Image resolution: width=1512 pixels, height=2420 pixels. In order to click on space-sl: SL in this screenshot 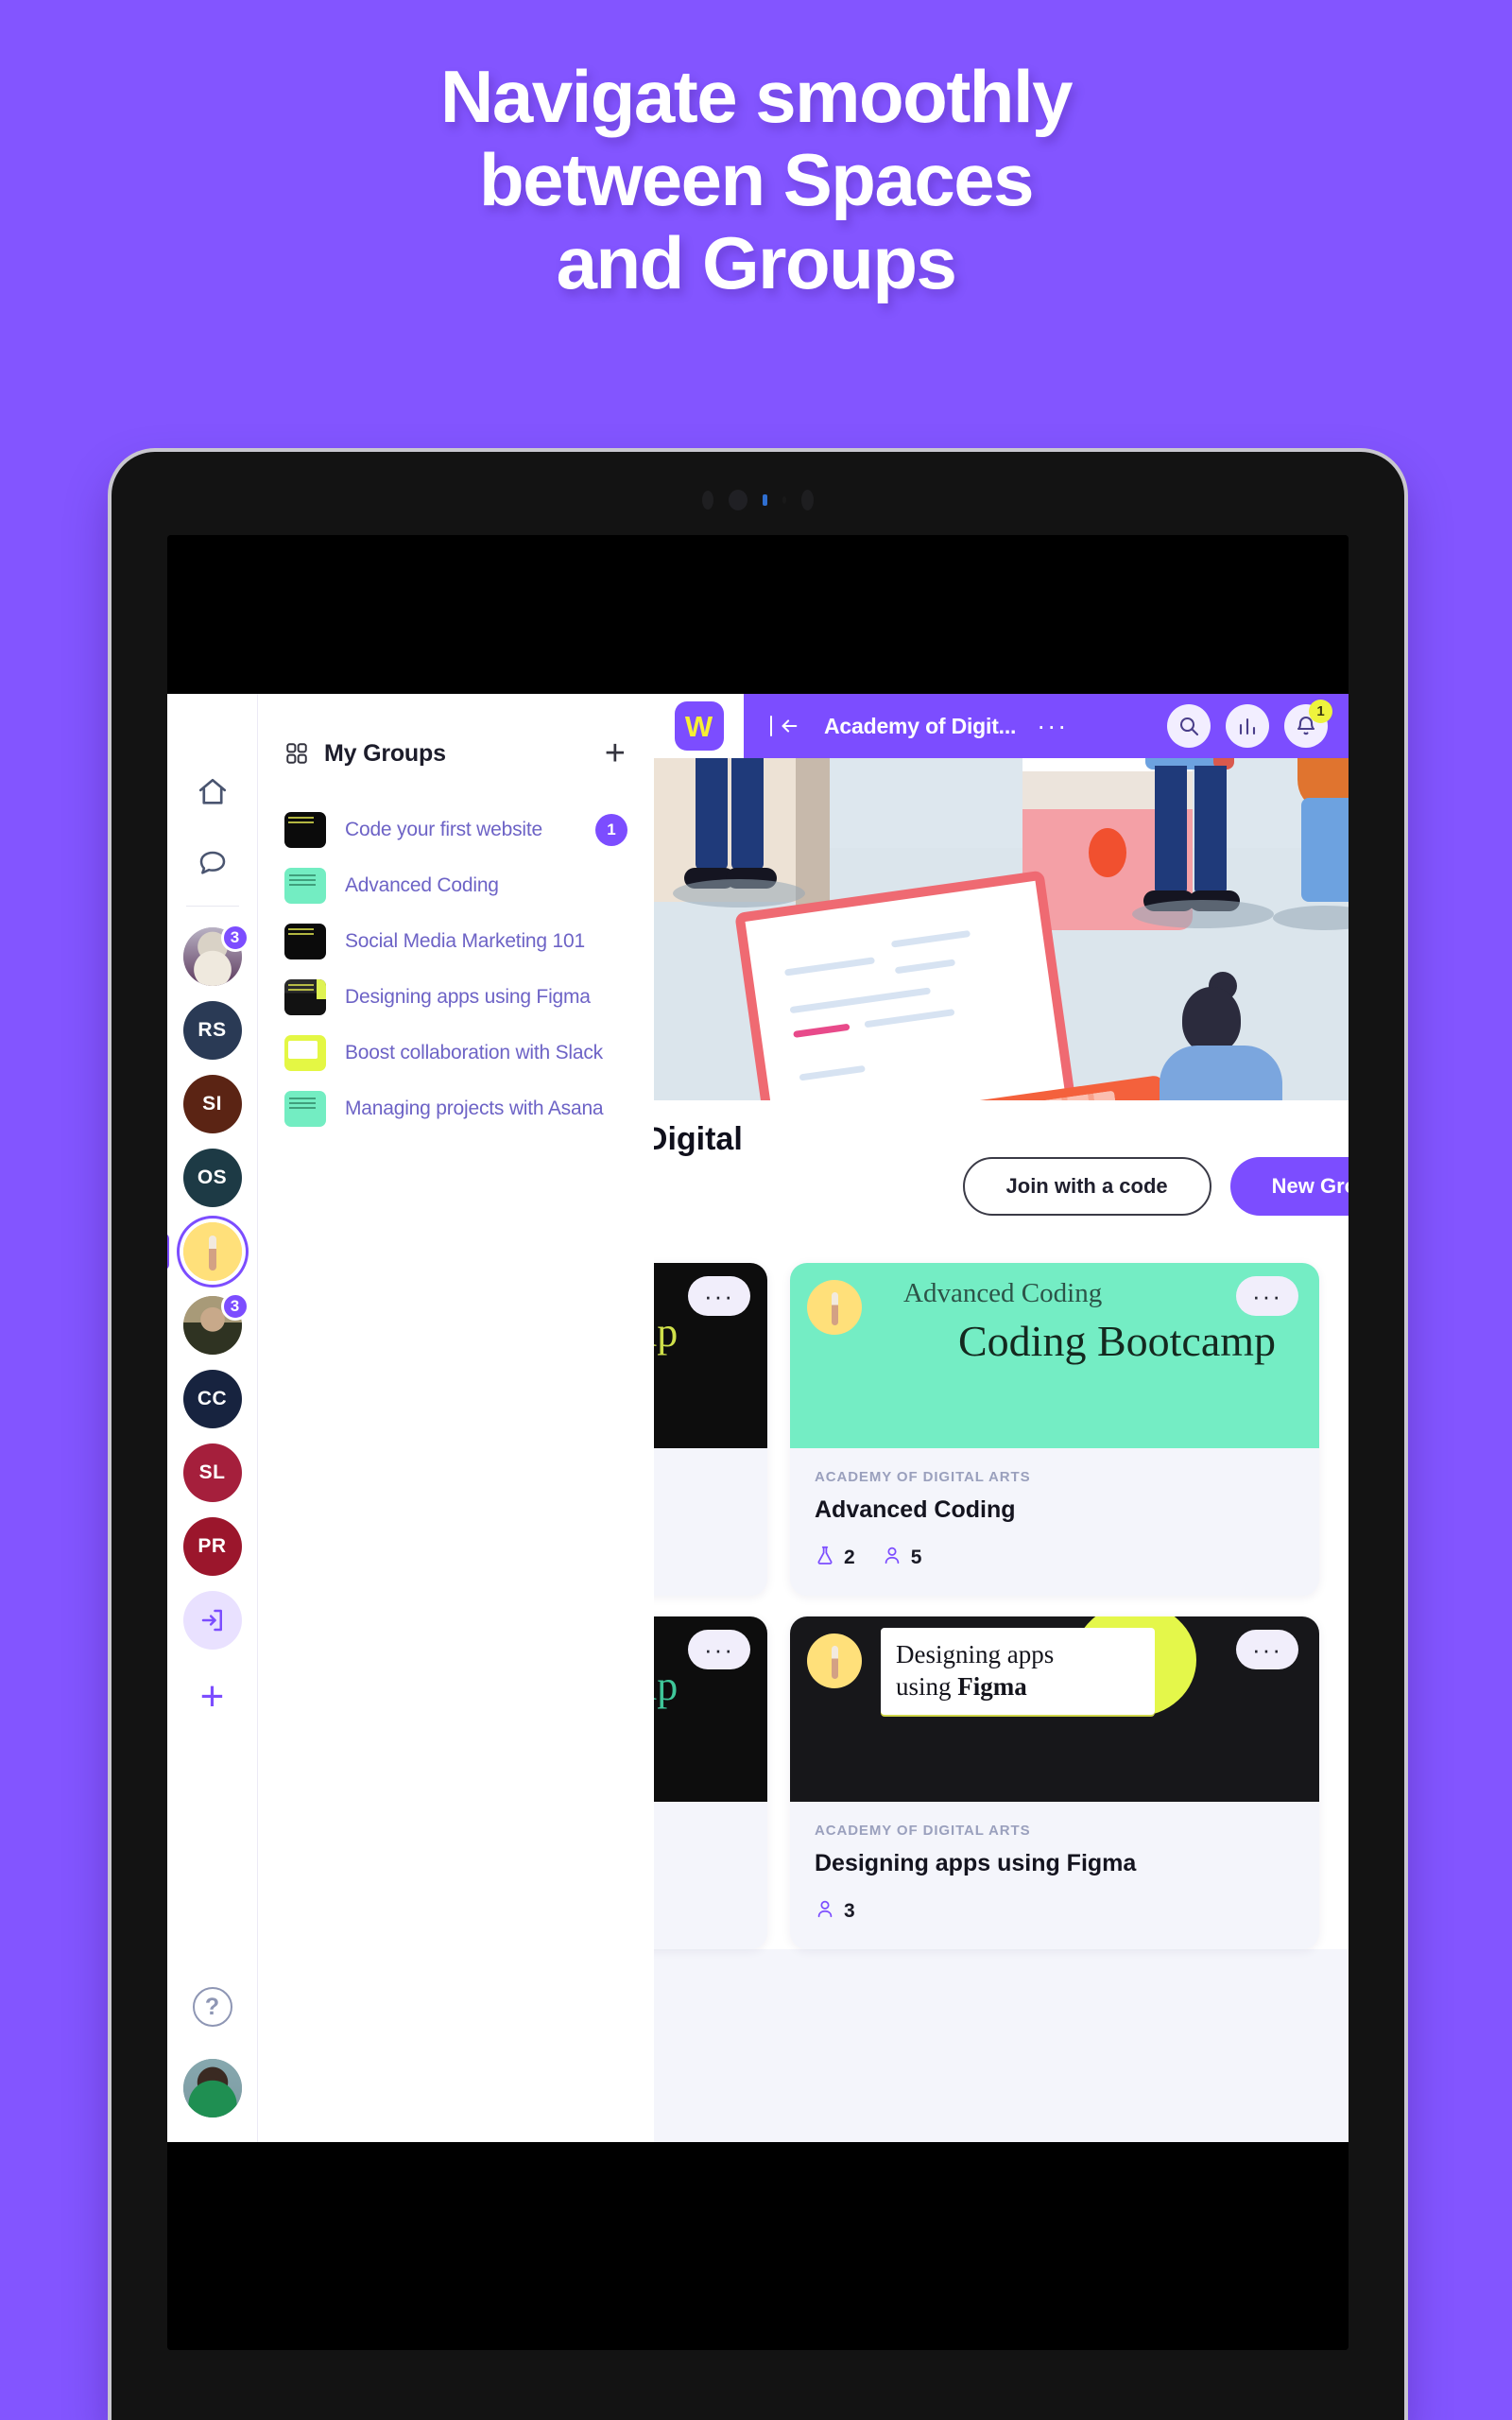, I will do `click(212, 1473)`.